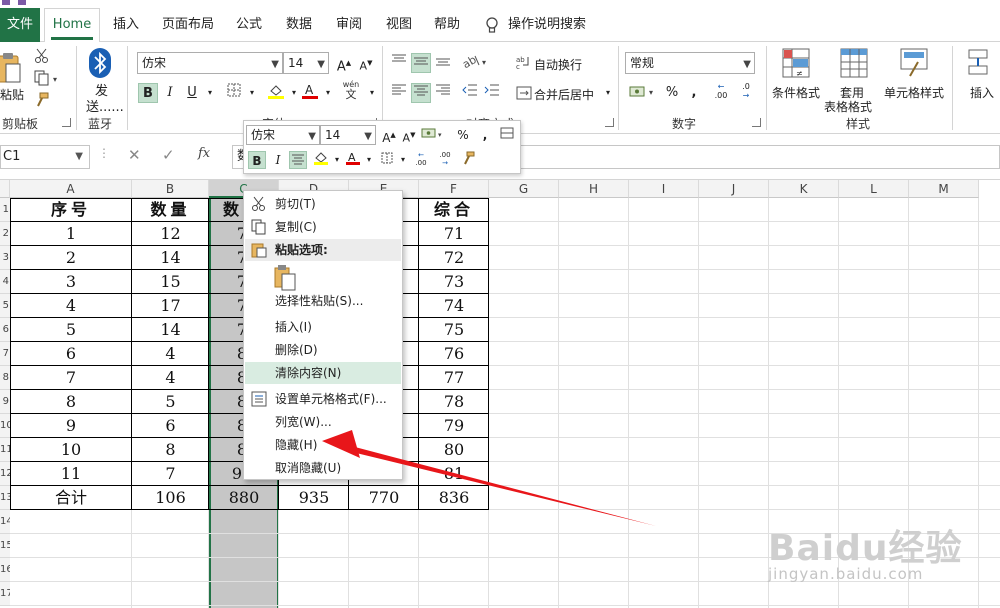 This screenshot has height=608, width=1000. I want to click on row-header-11: 11, so click(5, 450).